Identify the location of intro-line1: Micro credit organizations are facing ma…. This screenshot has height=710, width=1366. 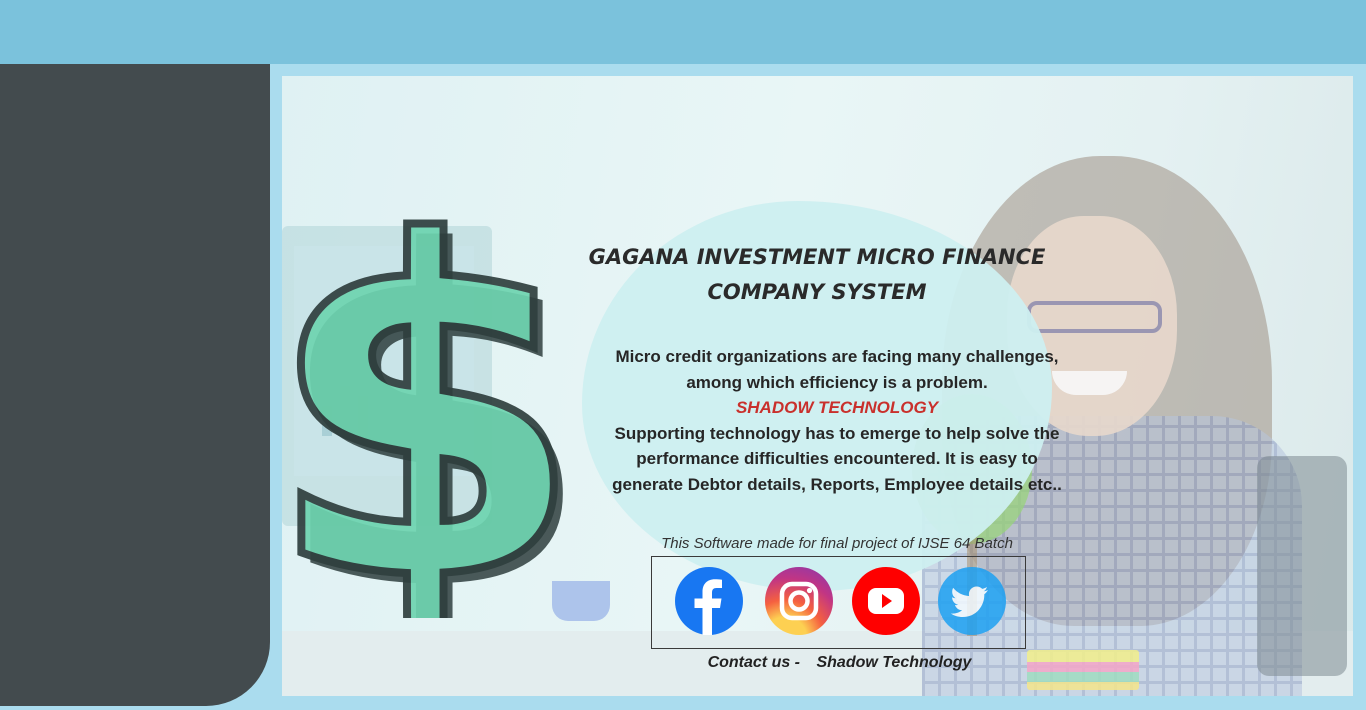
(837, 356).